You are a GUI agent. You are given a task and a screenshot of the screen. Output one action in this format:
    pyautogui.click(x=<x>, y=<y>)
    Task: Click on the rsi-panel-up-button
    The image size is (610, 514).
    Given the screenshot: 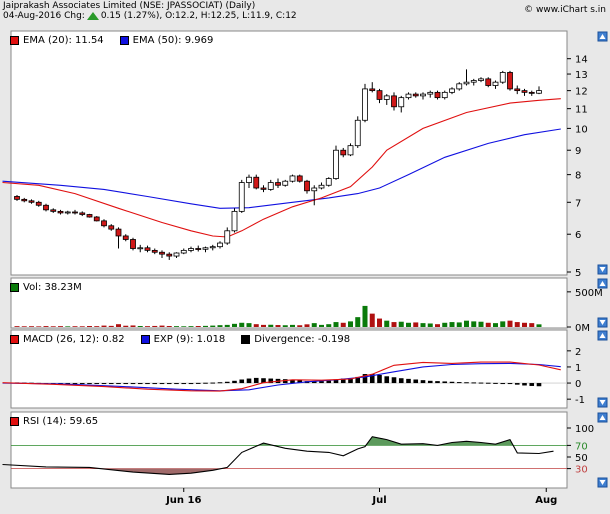 What is the action you would take?
    pyautogui.click(x=602, y=417)
    